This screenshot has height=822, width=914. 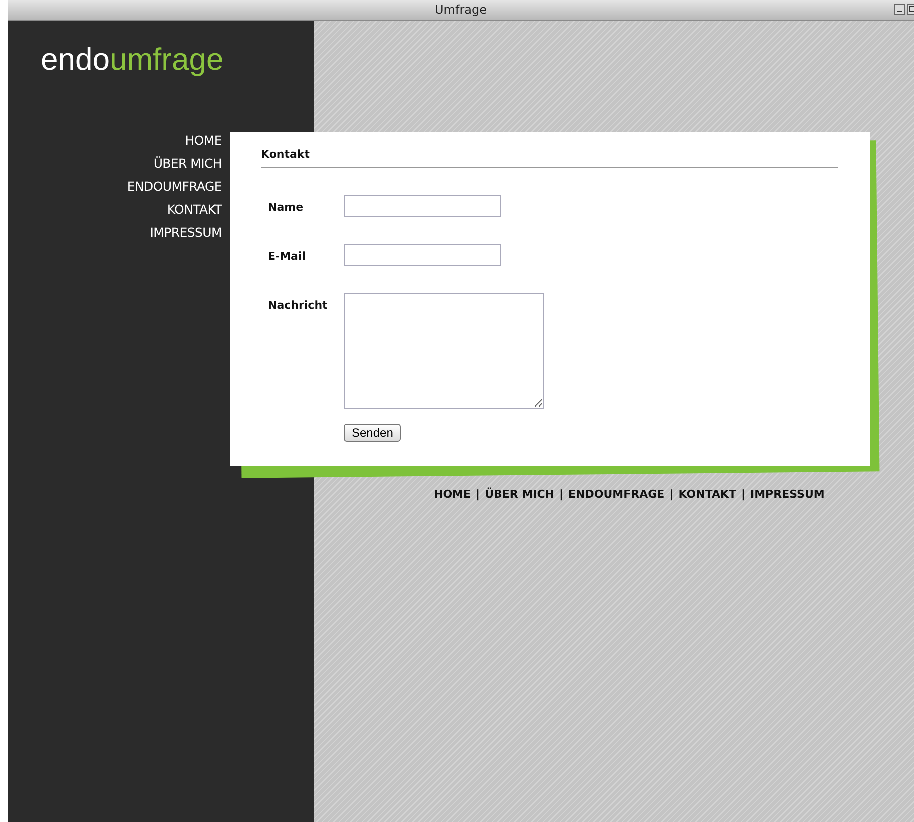 What do you see at coordinates (174, 186) in the screenshot?
I see `nav-link: ENDOUMFRAGE` at bounding box center [174, 186].